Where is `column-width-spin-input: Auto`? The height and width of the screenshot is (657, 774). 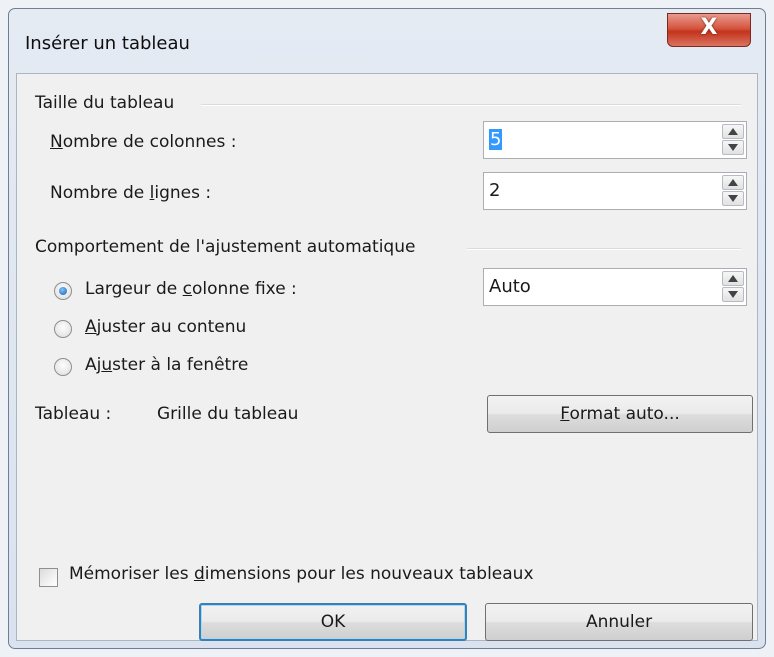
column-width-spin-input: Auto is located at coordinates (615, 287).